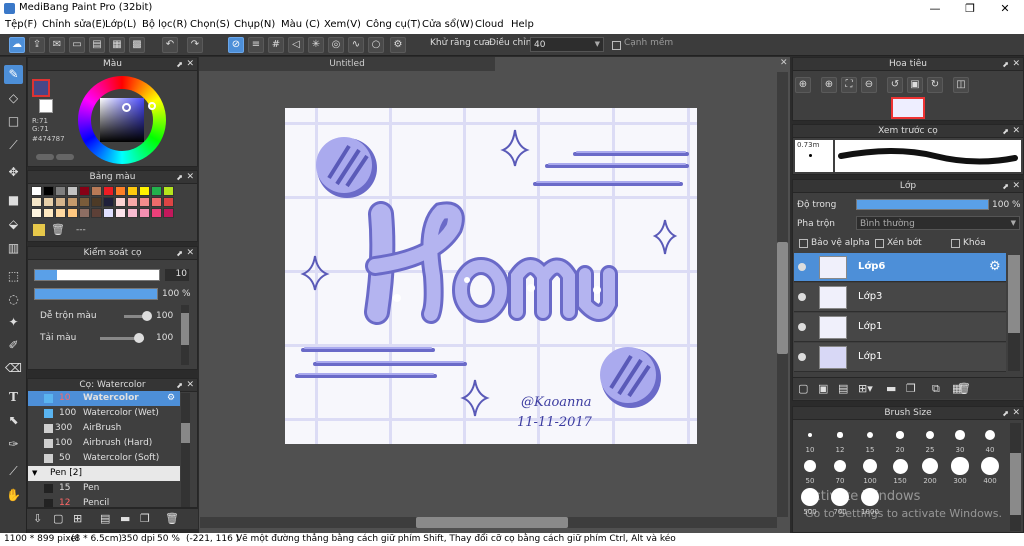  What do you see at coordinates (39, 230) in the screenshot?
I see `new-palette-icon` at bounding box center [39, 230].